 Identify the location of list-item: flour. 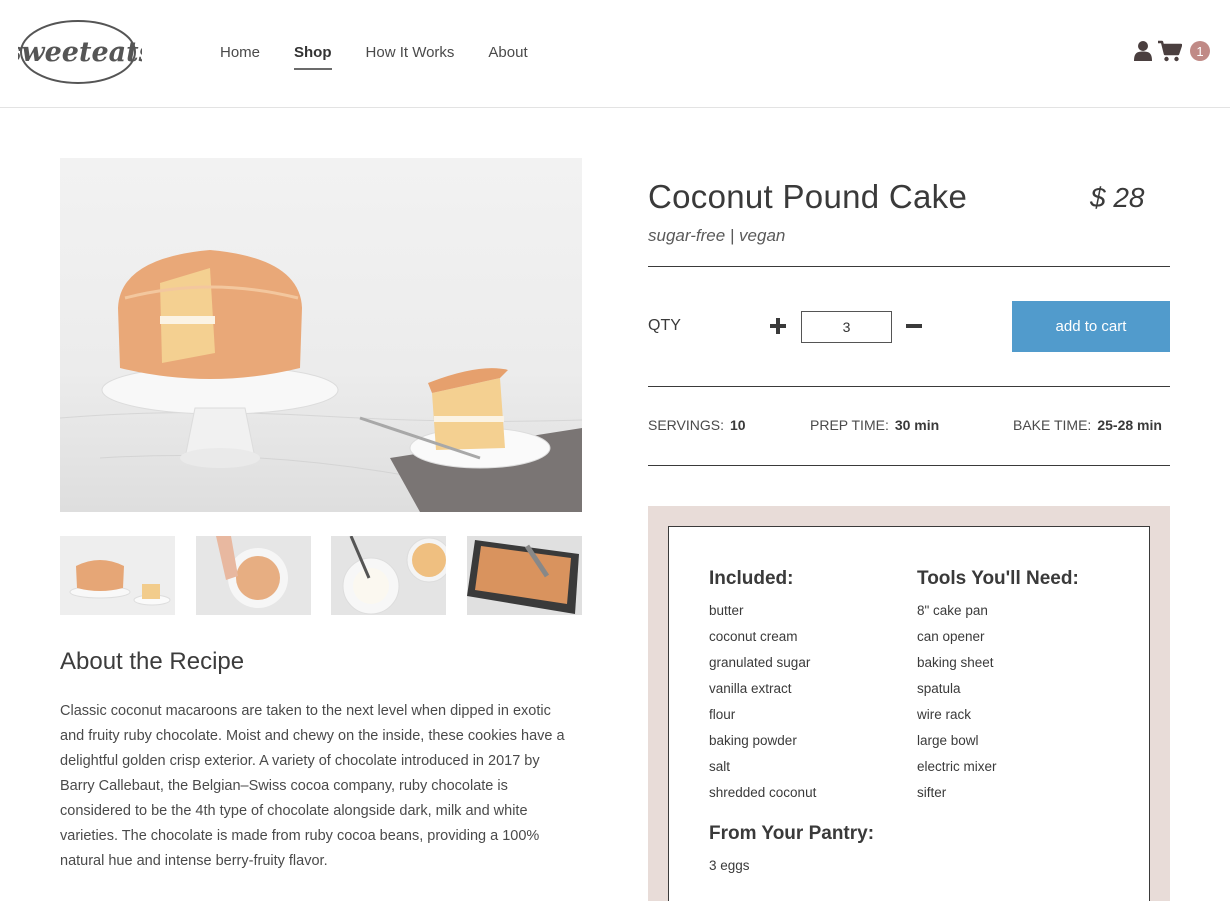
(722, 714).